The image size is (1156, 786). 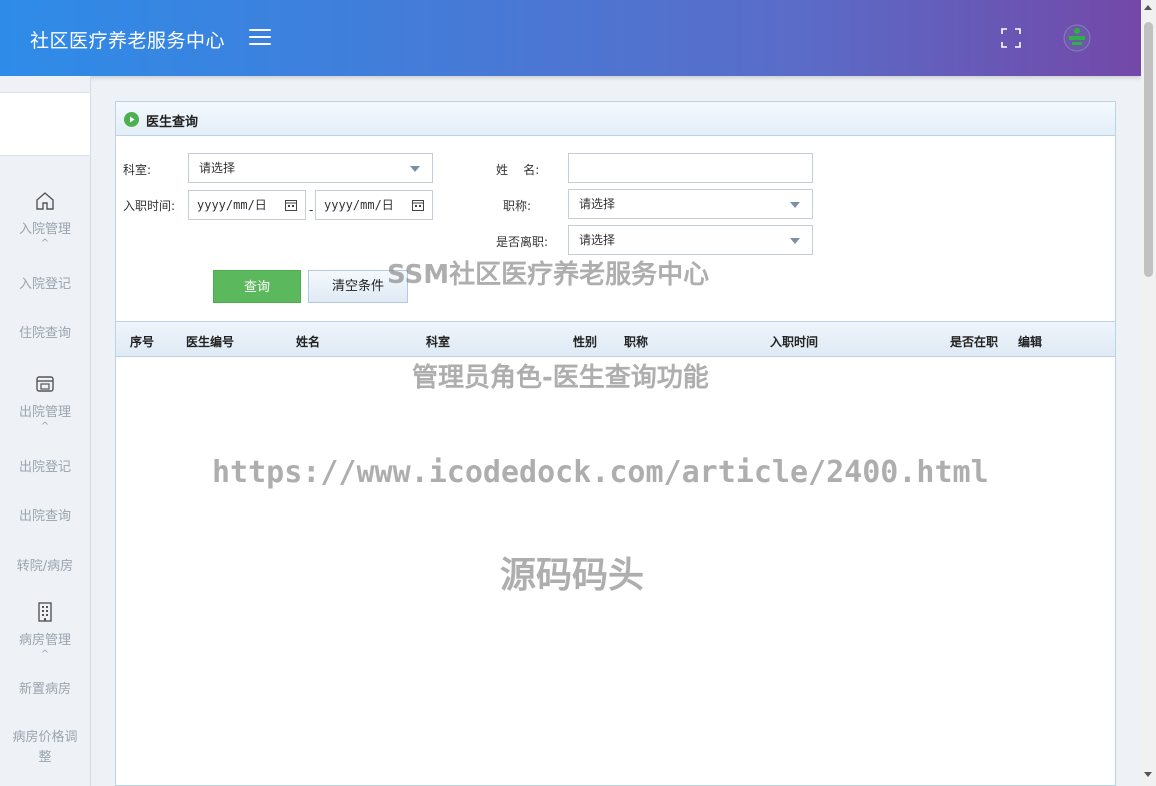 I want to click on col-hire-date: 入职时间, so click(x=794, y=342).